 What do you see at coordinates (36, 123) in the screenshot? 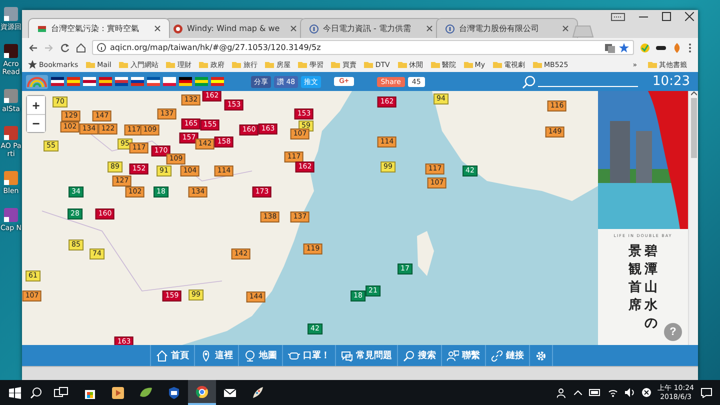
I see `zoom-out-button: −` at bounding box center [36, 123].